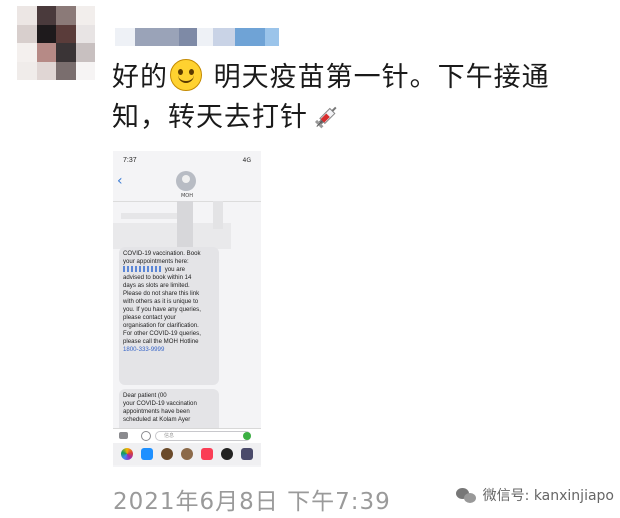 The width and height of the screenshot is (620, 518). What do you see at coordinates (169, 270) in the screenshot?
I see `message-link-line: you are` at bounding box center [169, 270].